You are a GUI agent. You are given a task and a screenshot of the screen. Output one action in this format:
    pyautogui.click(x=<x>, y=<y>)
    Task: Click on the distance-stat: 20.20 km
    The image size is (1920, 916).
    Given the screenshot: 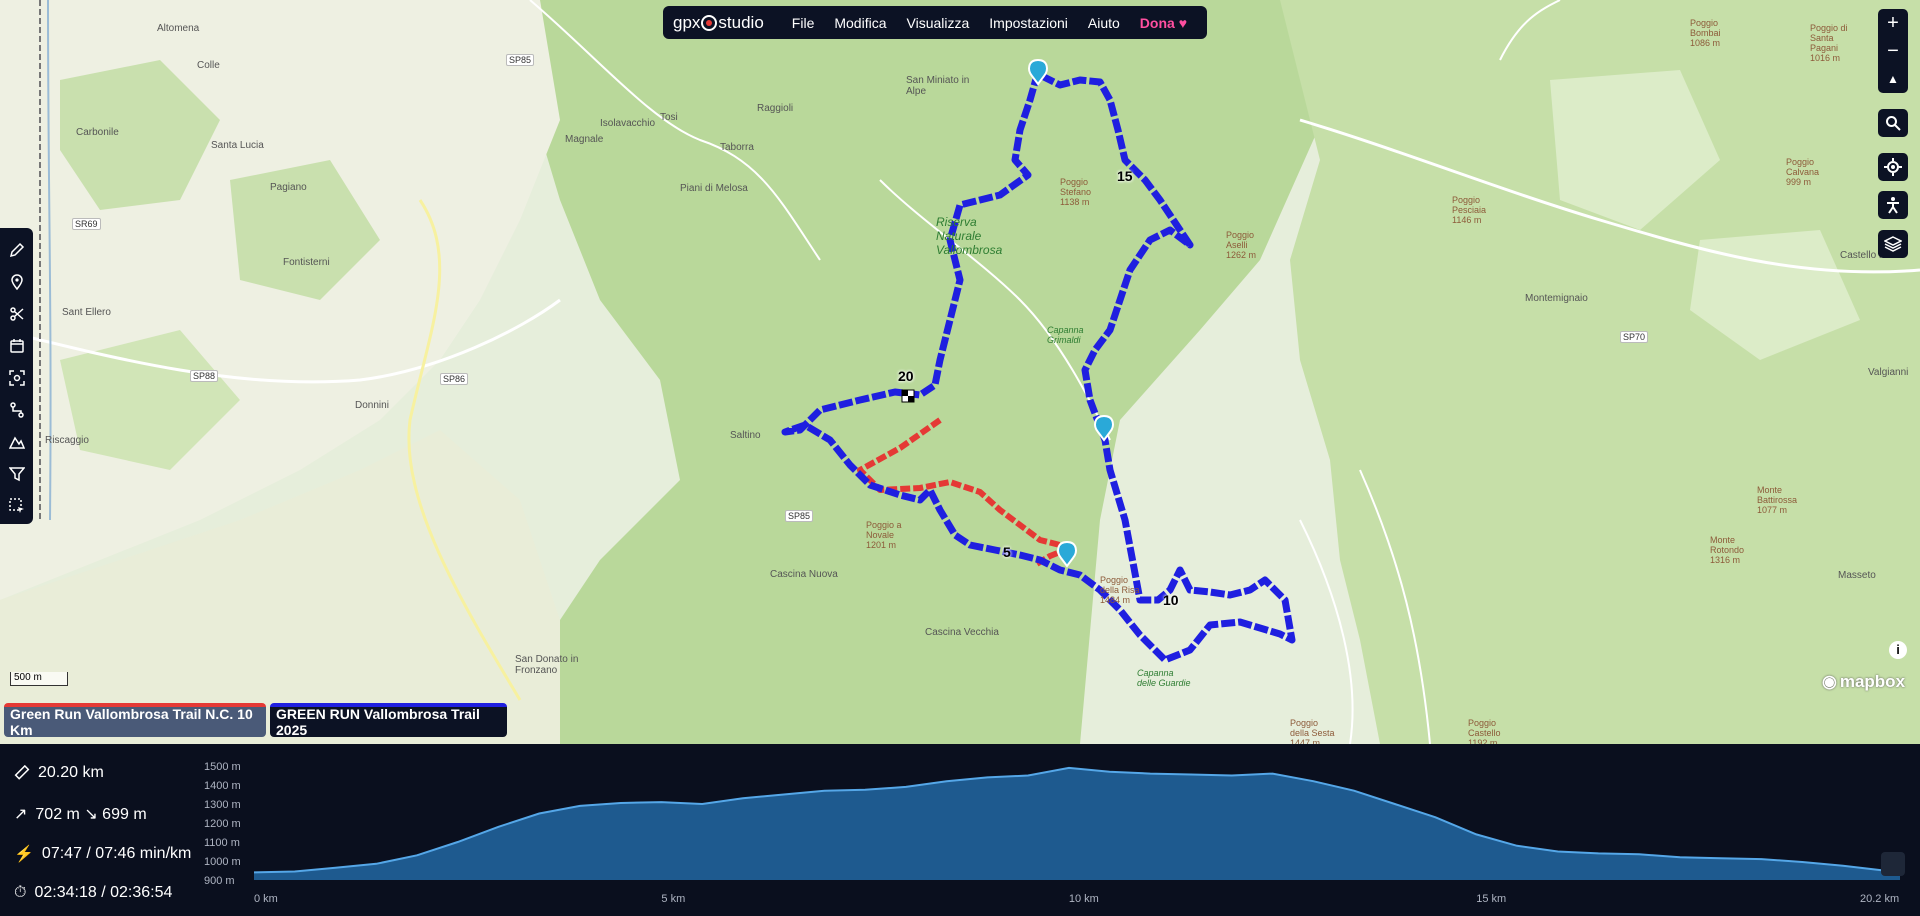 What is the action you would take?
    pyautogui.click(x=59, y=773)
    